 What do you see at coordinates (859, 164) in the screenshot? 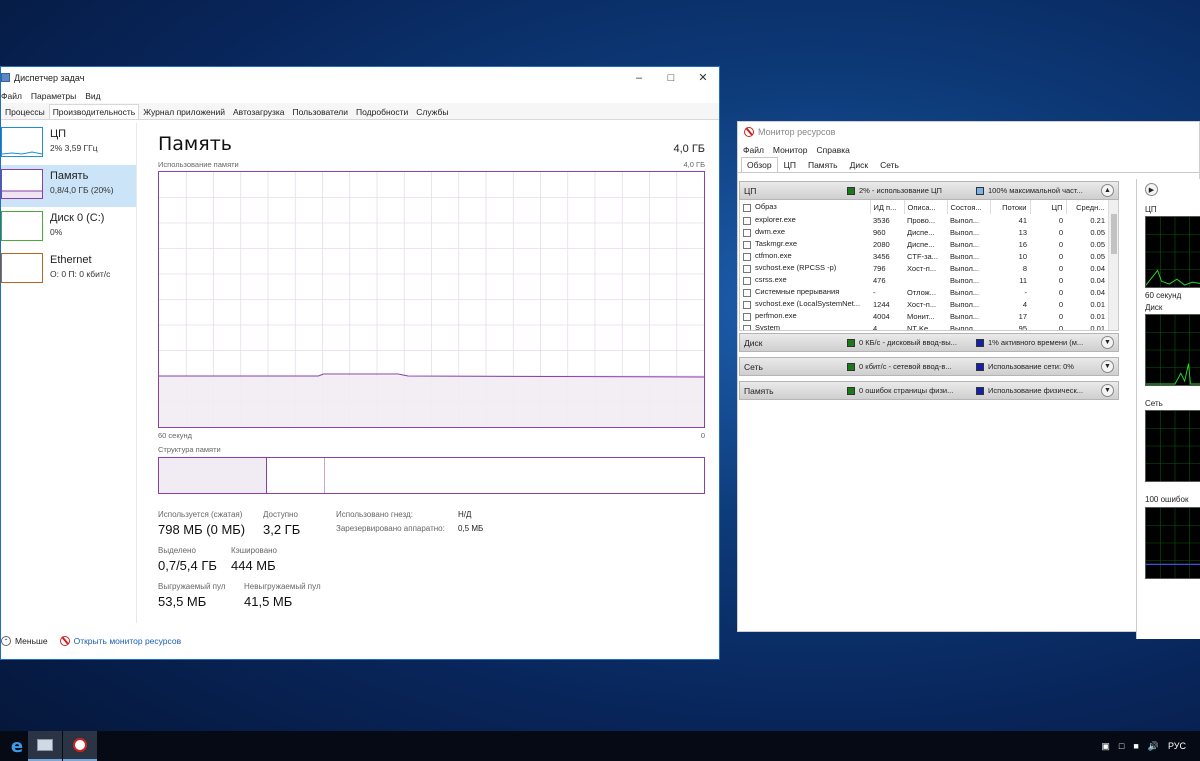
I see `tab-disk: Диск` at bounding box center [859, 164].